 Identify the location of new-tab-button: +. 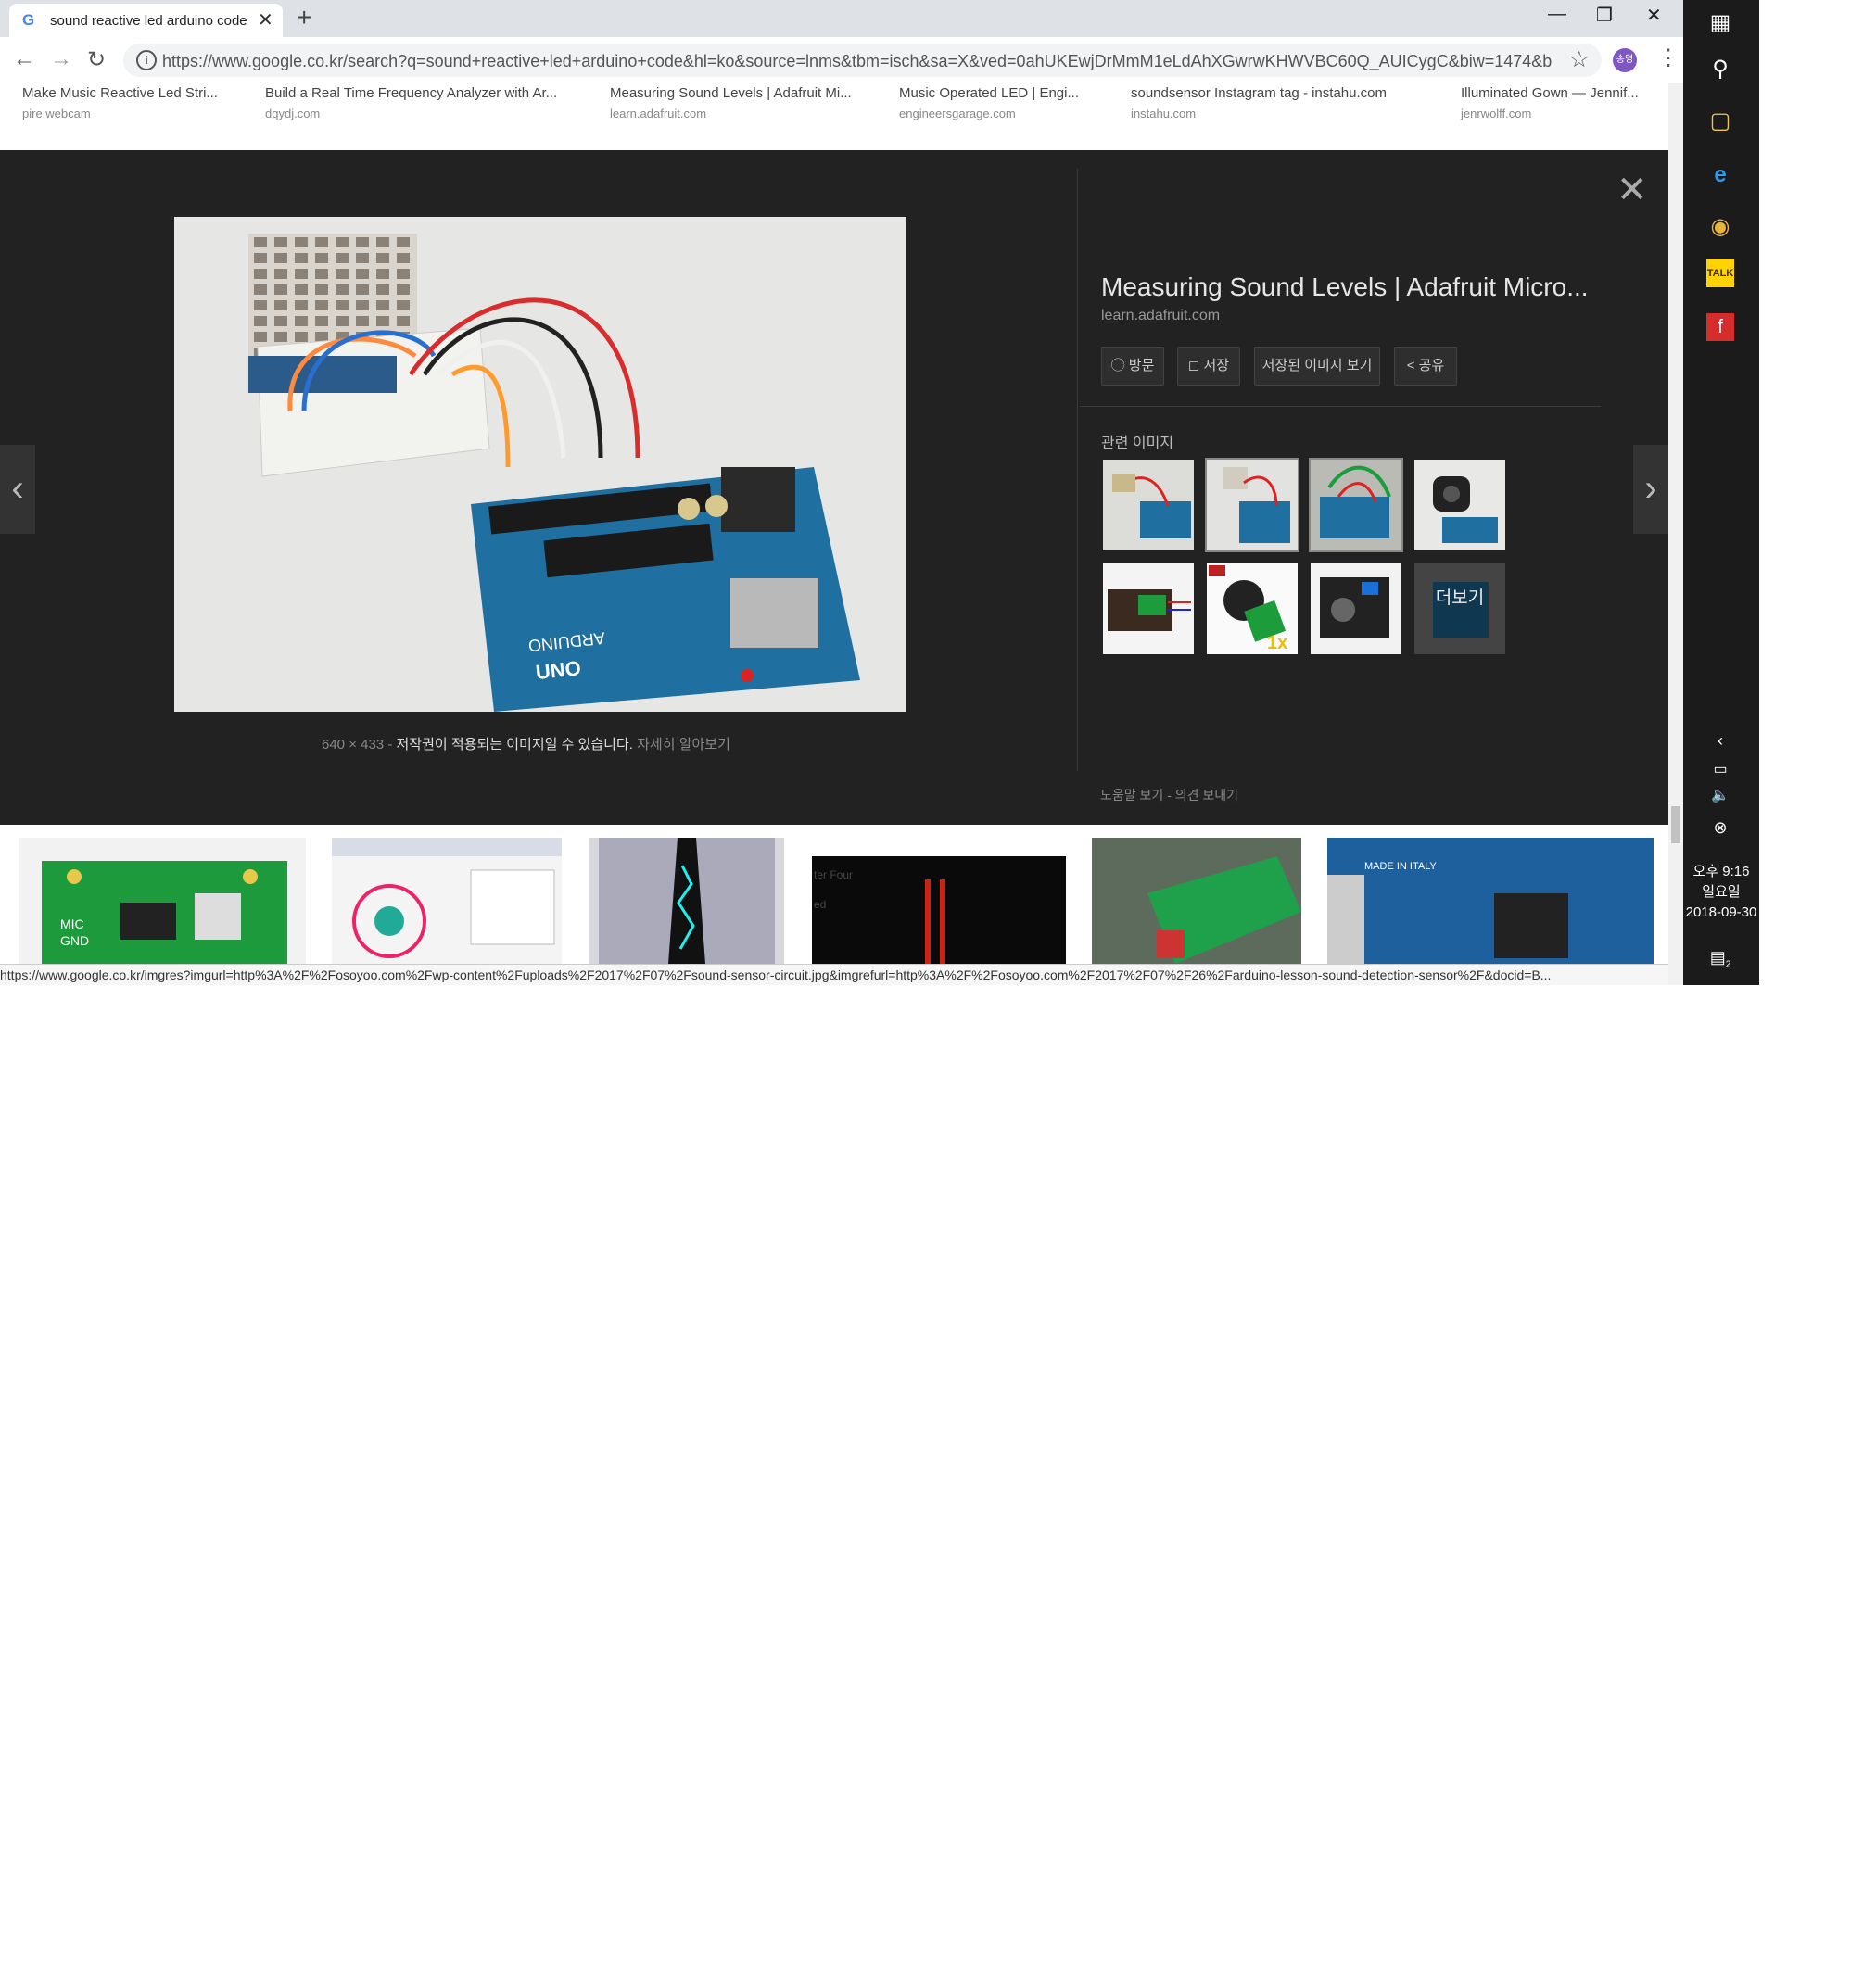
(304, 17).